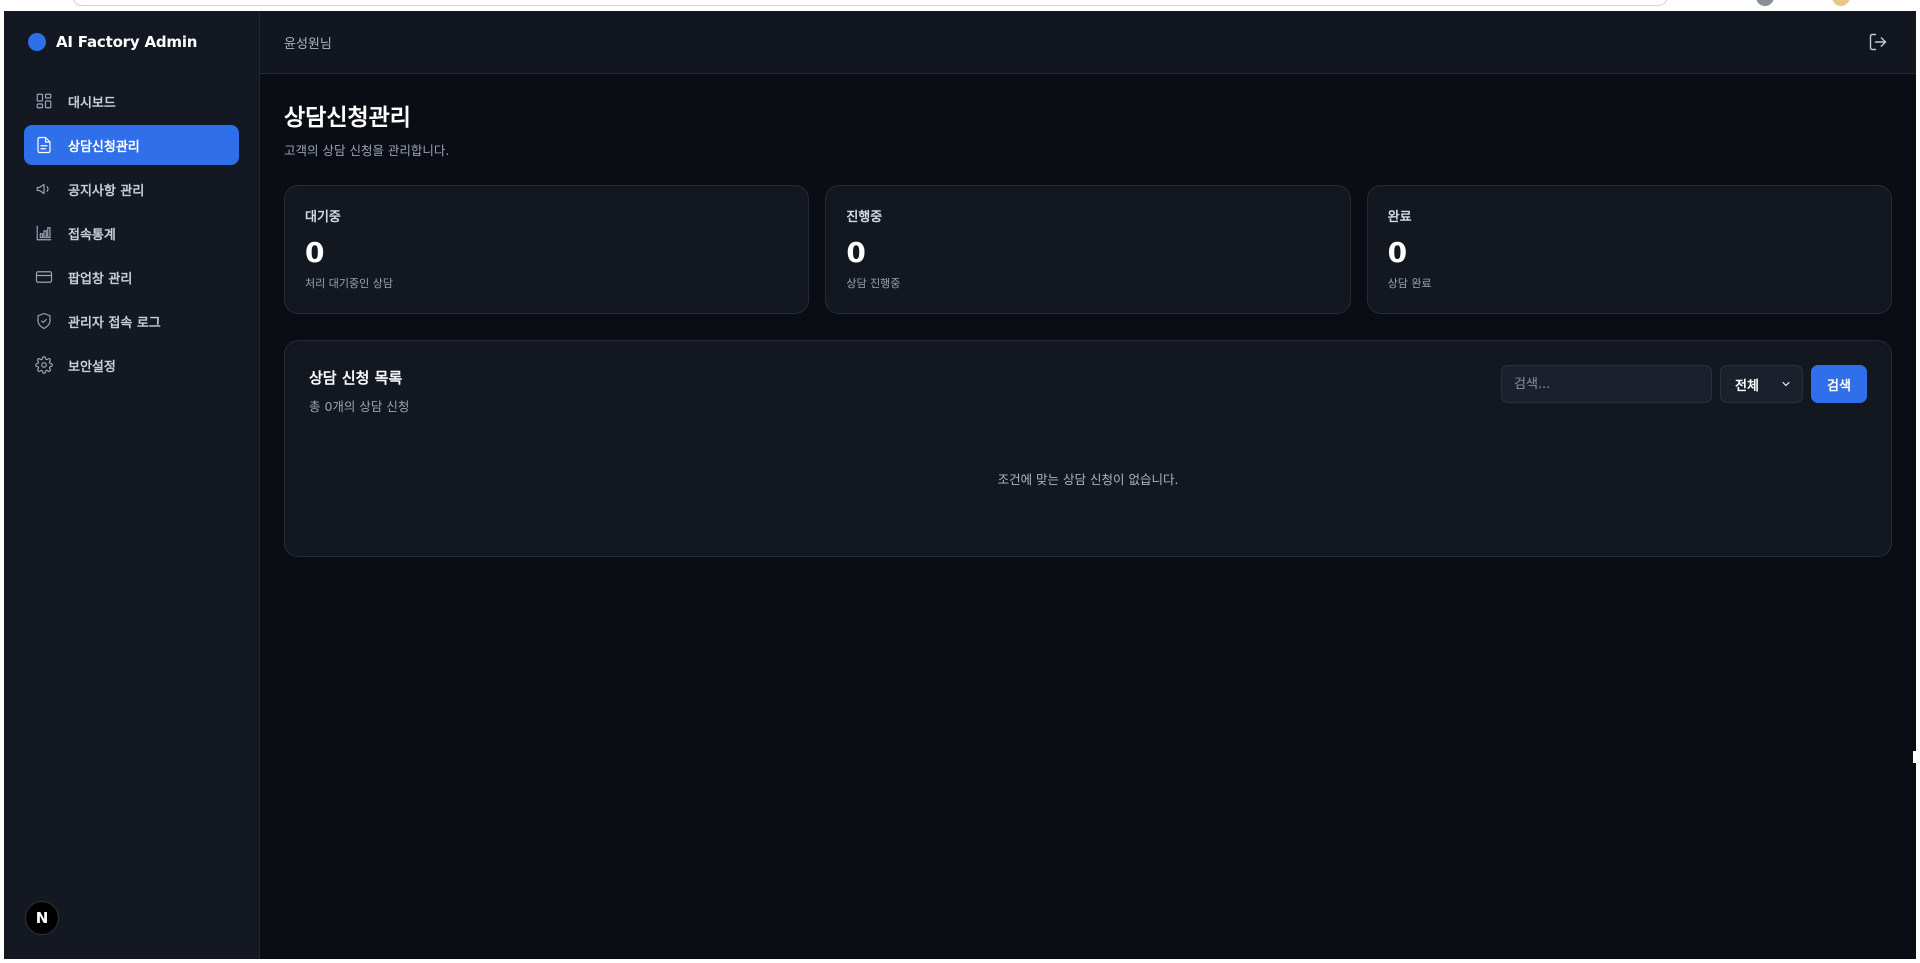  Describe the element at coordinates (1606, 384) in the screenshot. I see `search-input` at that location.